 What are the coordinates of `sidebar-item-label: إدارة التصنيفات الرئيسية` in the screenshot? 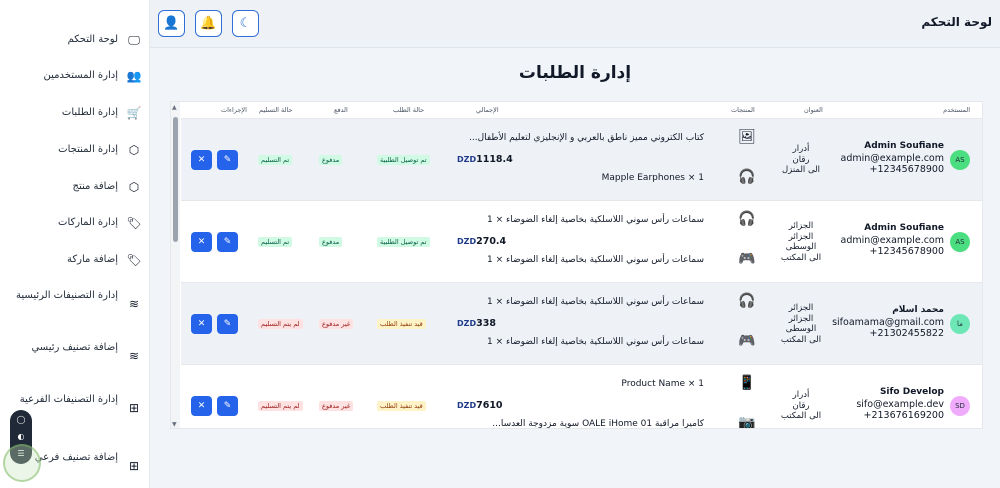 It's located at (67, 295).